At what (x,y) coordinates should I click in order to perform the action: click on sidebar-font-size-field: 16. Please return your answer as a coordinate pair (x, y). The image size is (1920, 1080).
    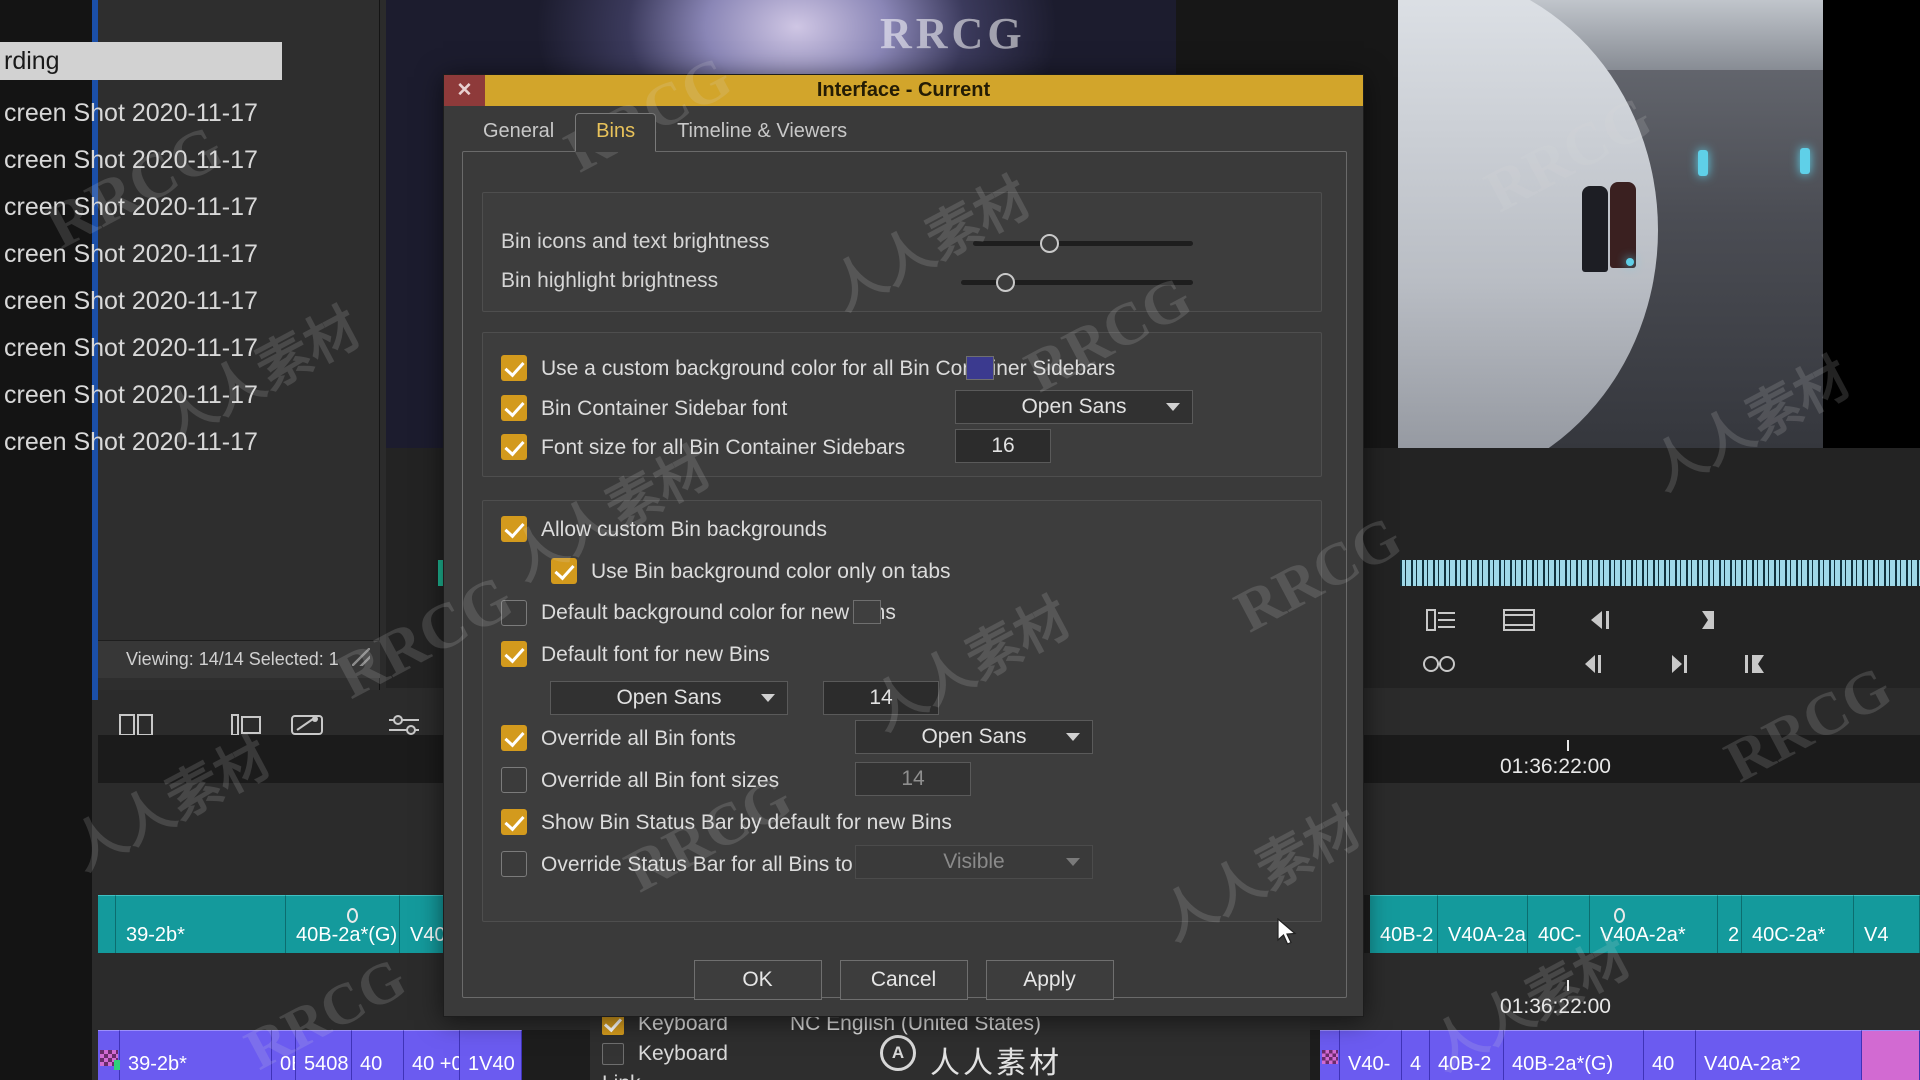
    Looking at the image, I should click on (1003, 446).